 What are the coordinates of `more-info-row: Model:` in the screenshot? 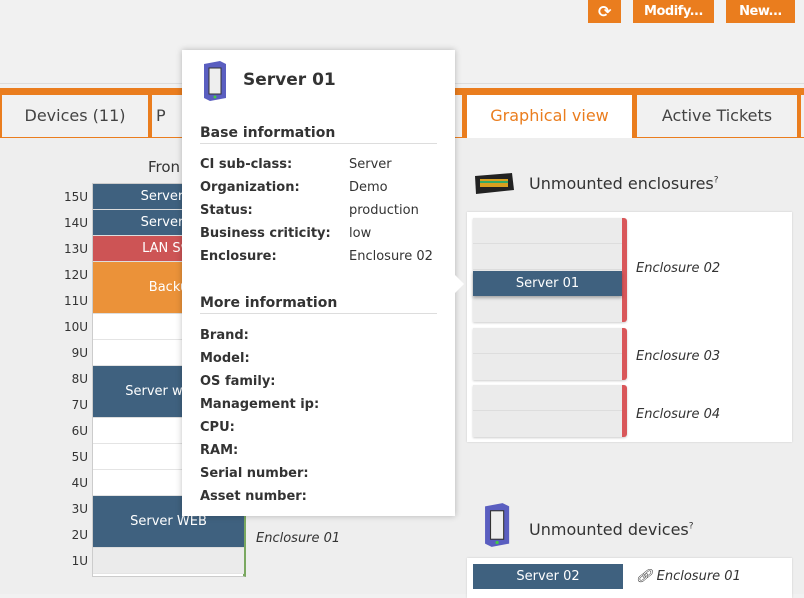 It's located at (325, 358).